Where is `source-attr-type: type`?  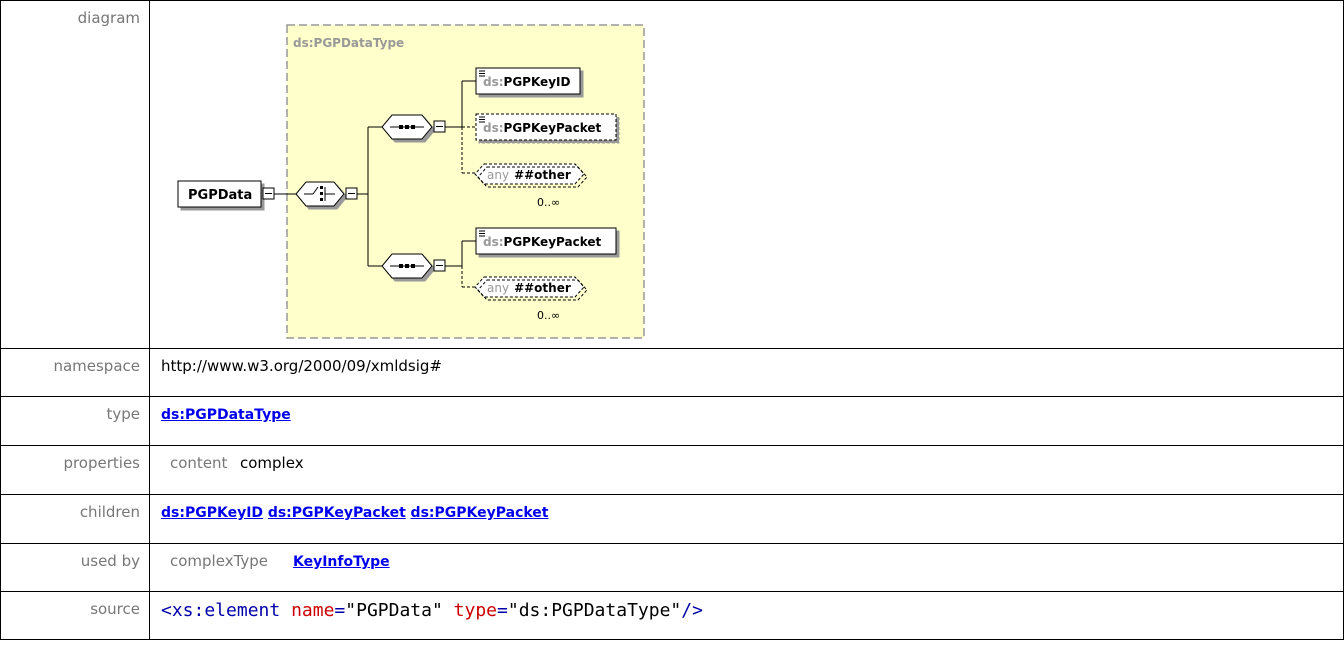 source-attr-type: type is located at coordinates (475, 610).